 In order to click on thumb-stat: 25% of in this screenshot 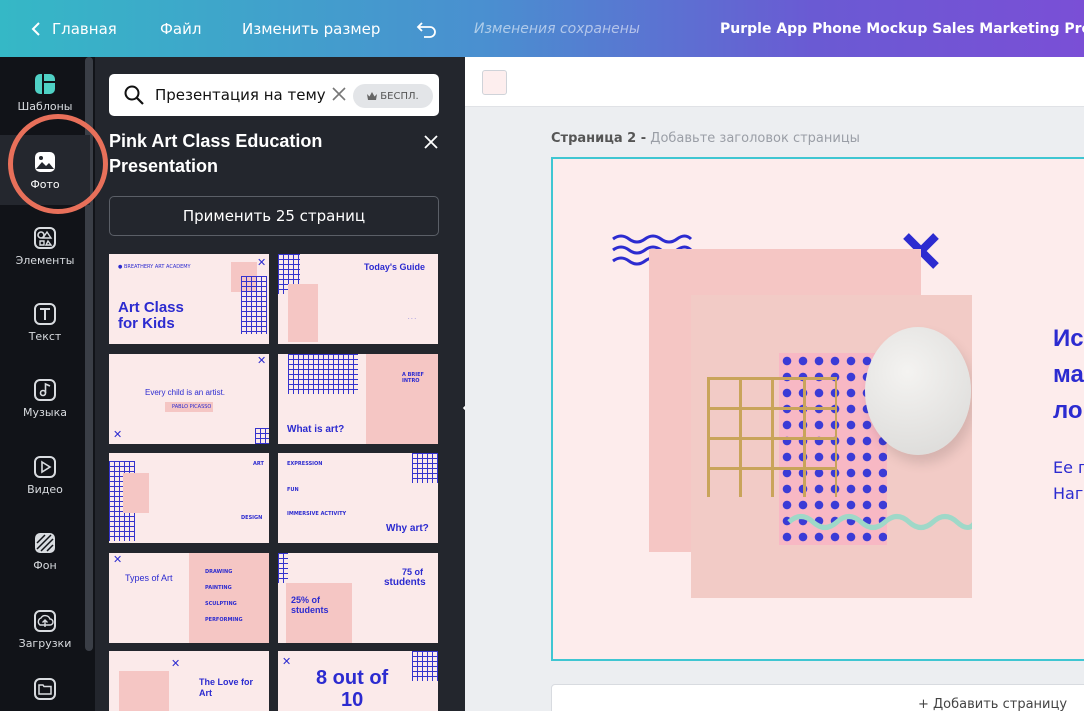, I will do `click(306, 600)`.